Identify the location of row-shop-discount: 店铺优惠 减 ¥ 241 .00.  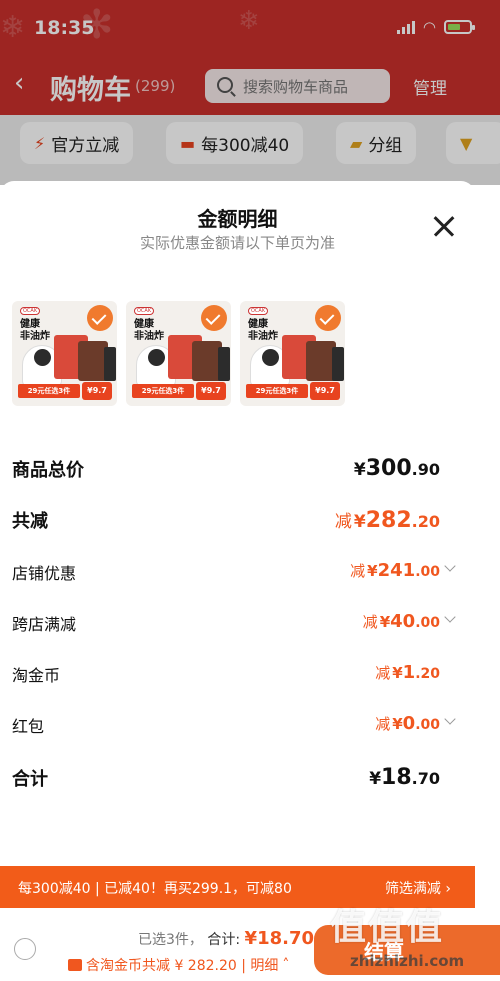
(234, 580).